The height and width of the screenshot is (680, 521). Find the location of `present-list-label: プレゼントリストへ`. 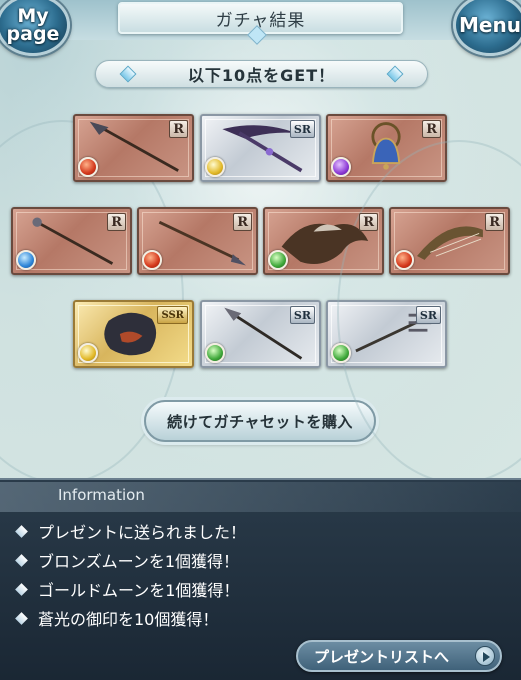

present-list-label: プレゼントリストへ is located at coordinates (382, 656).